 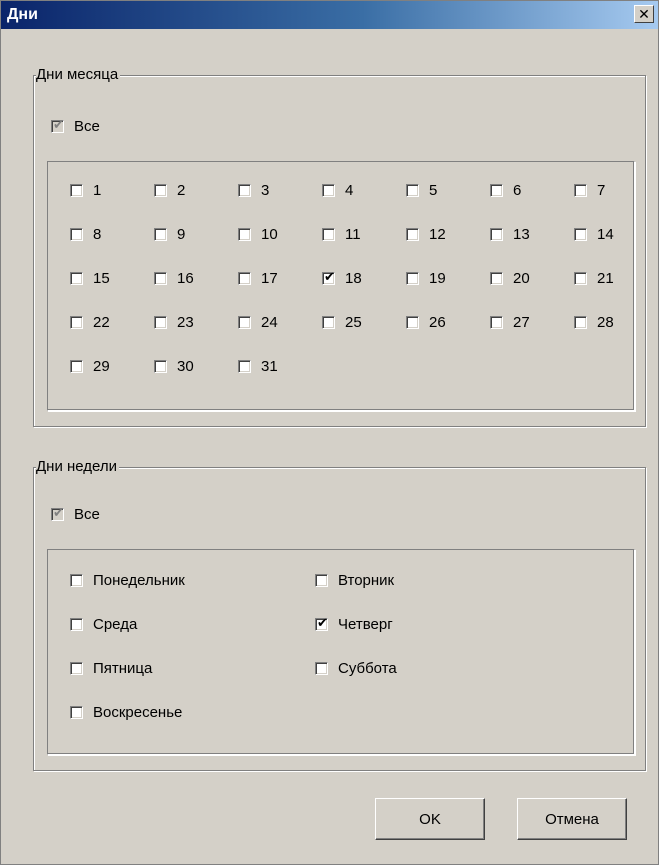 I want to click on weekday-3-checkbox: Среда, so click(x=103, y=624).